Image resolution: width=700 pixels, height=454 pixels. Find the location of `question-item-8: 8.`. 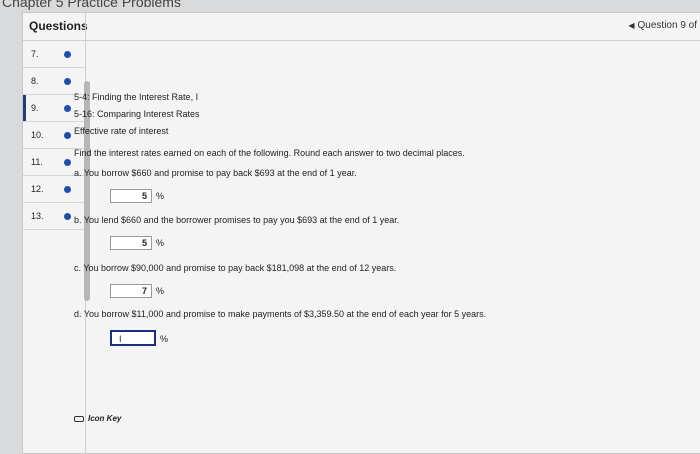

question-item-8: 8. is located at coordinates (54, 81).